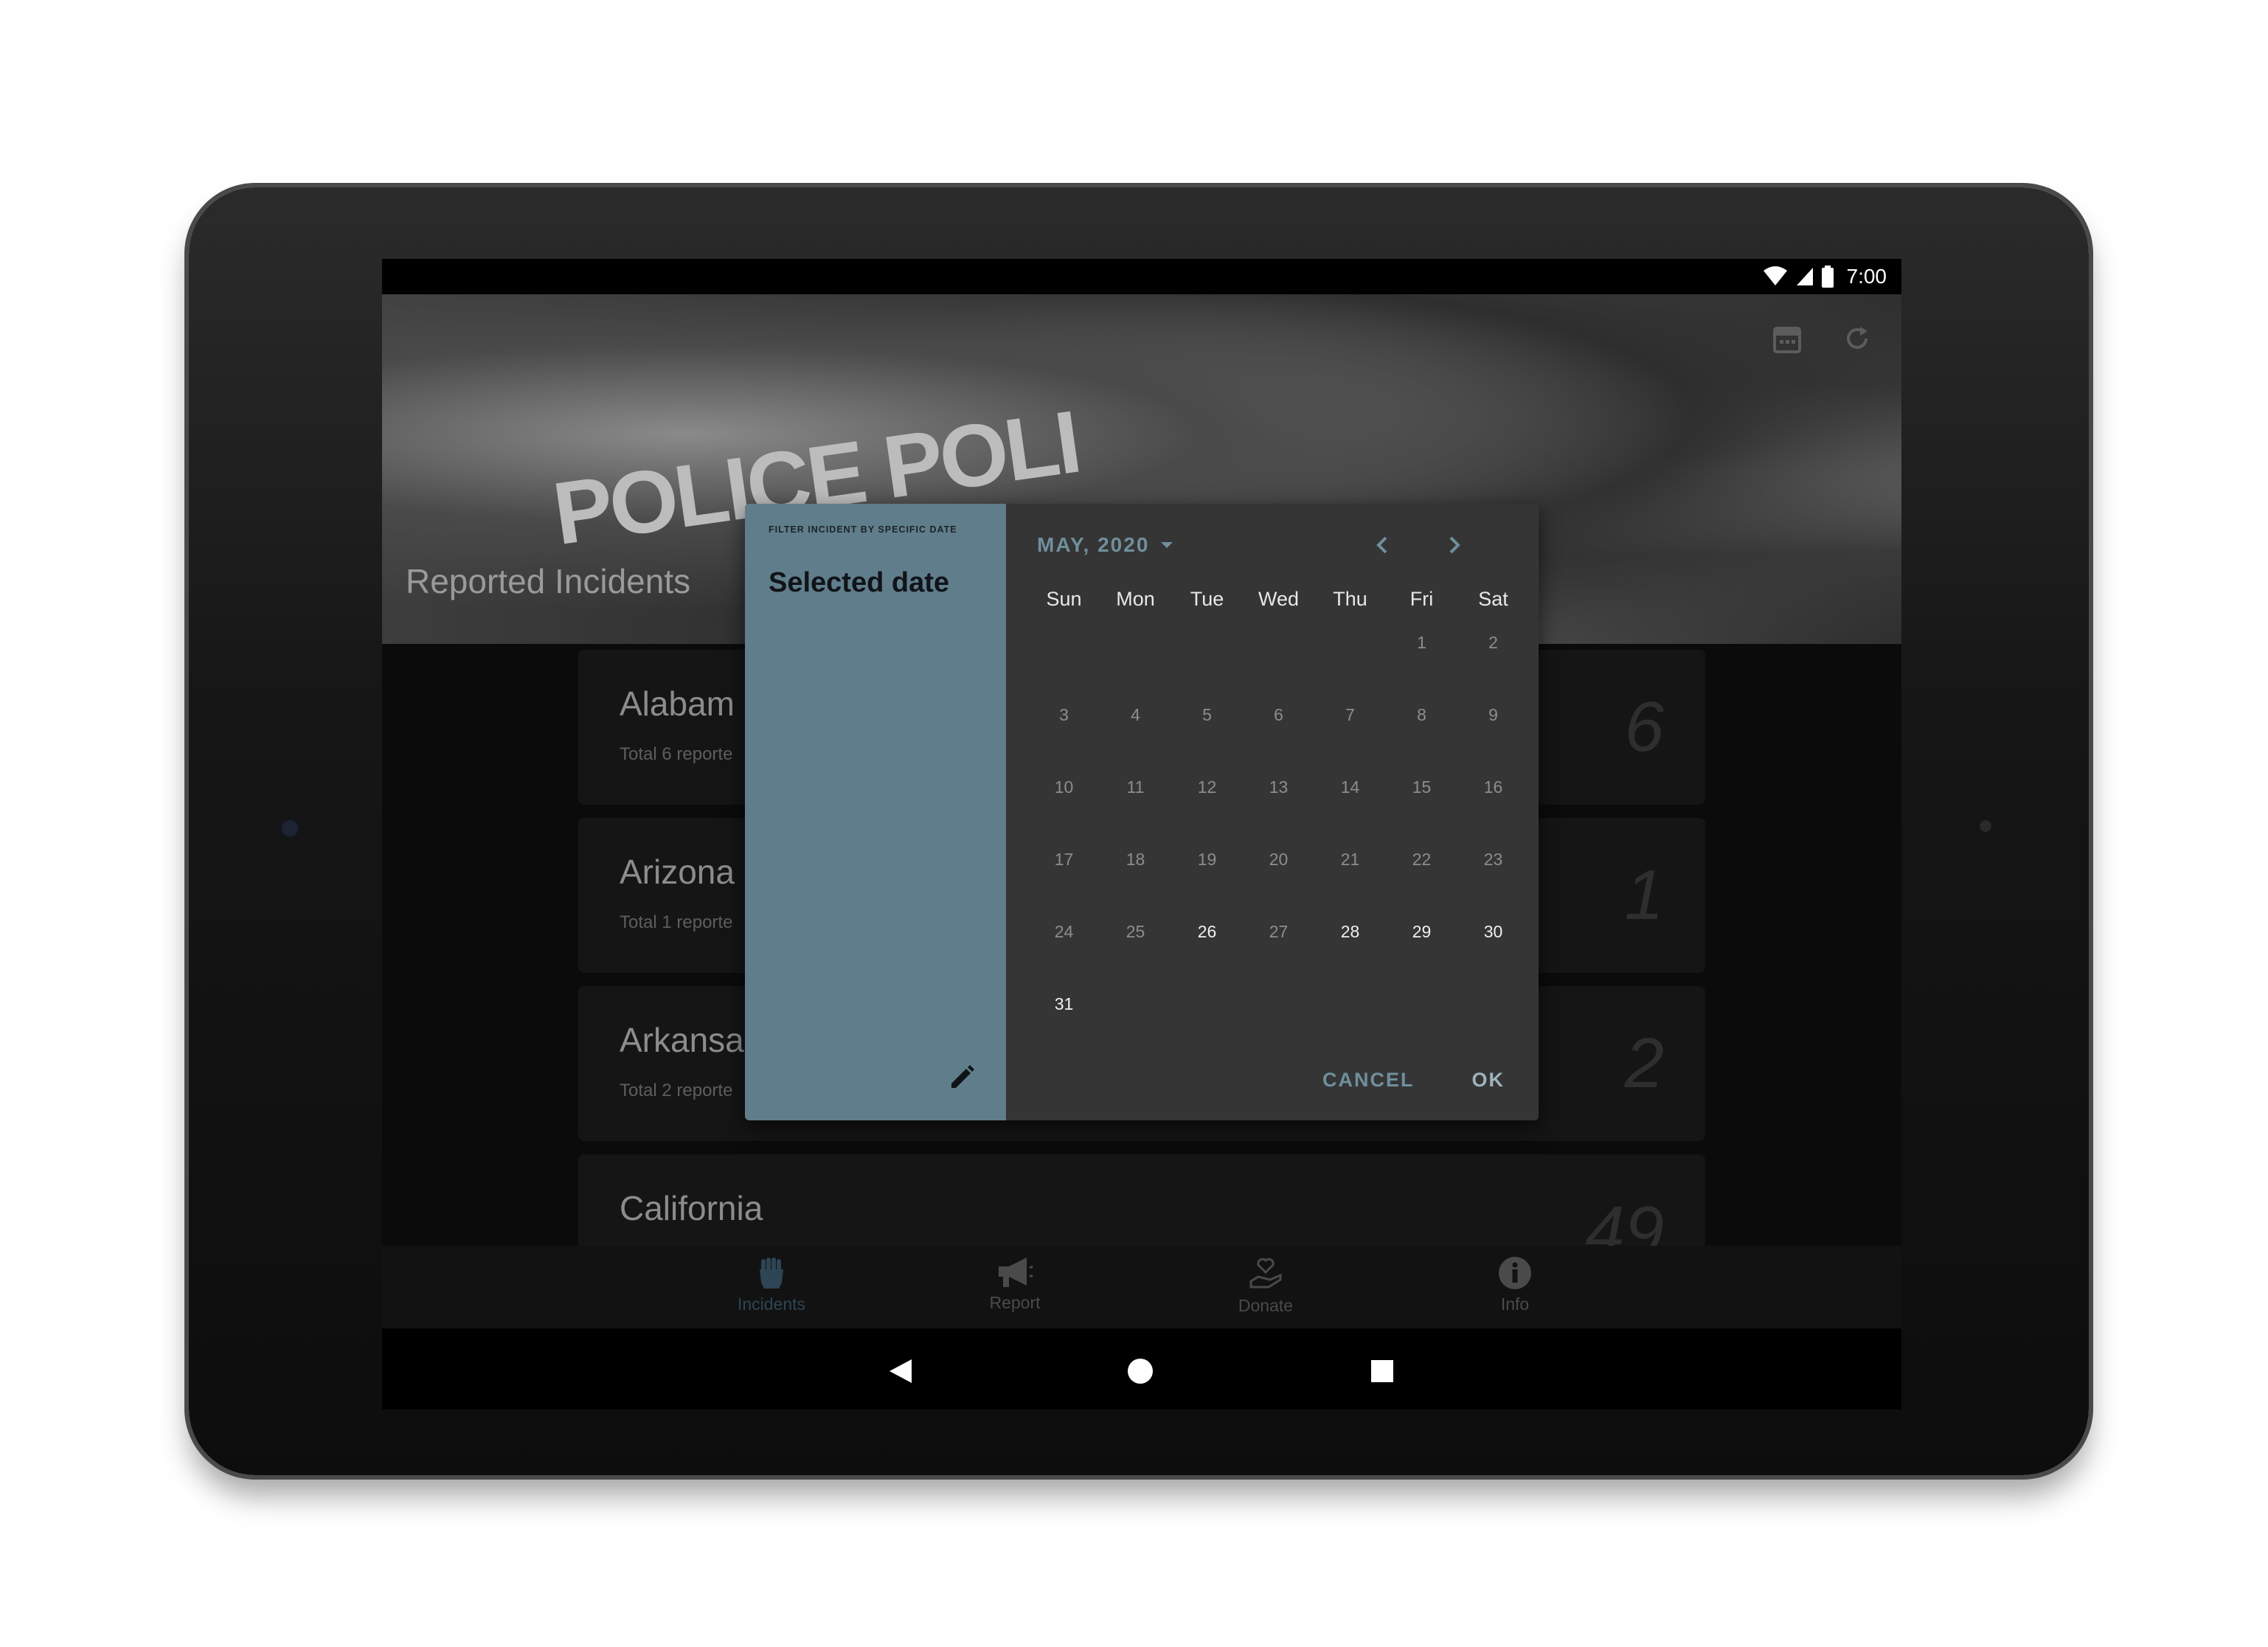  Describe the element at coordinates (1421, 931) in the screenshot. I see `calendar-day-29: 29` at that location.